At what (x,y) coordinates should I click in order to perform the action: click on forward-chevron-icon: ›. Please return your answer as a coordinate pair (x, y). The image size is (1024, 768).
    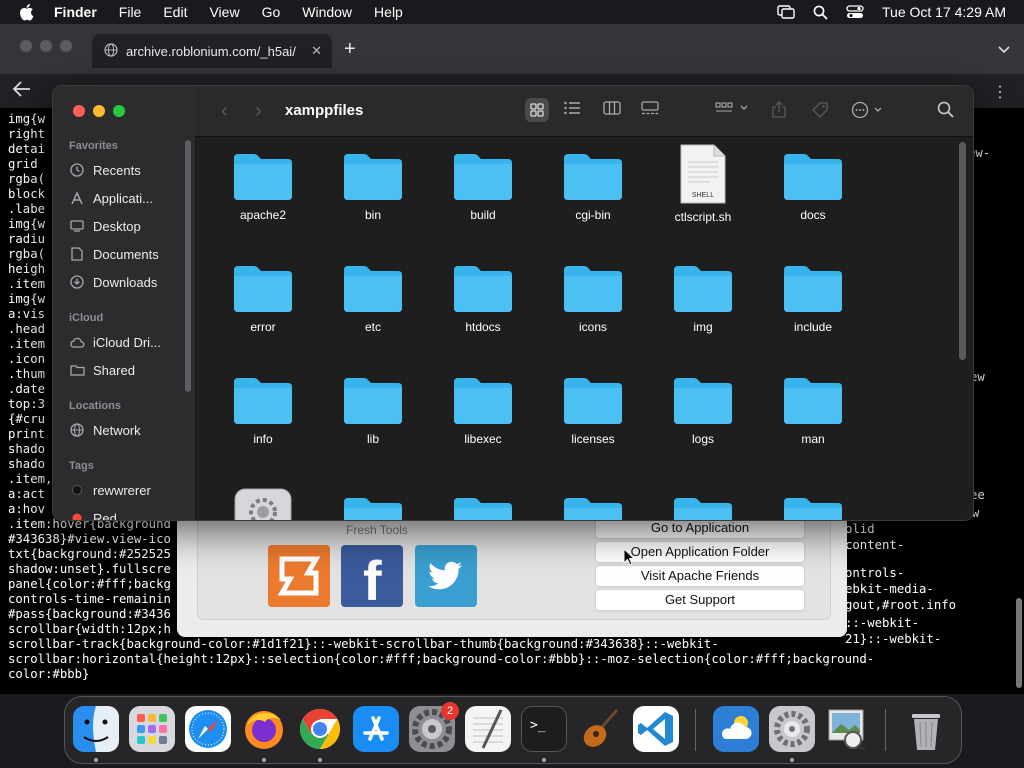
    Looking at the image, I should click on (258, 111).